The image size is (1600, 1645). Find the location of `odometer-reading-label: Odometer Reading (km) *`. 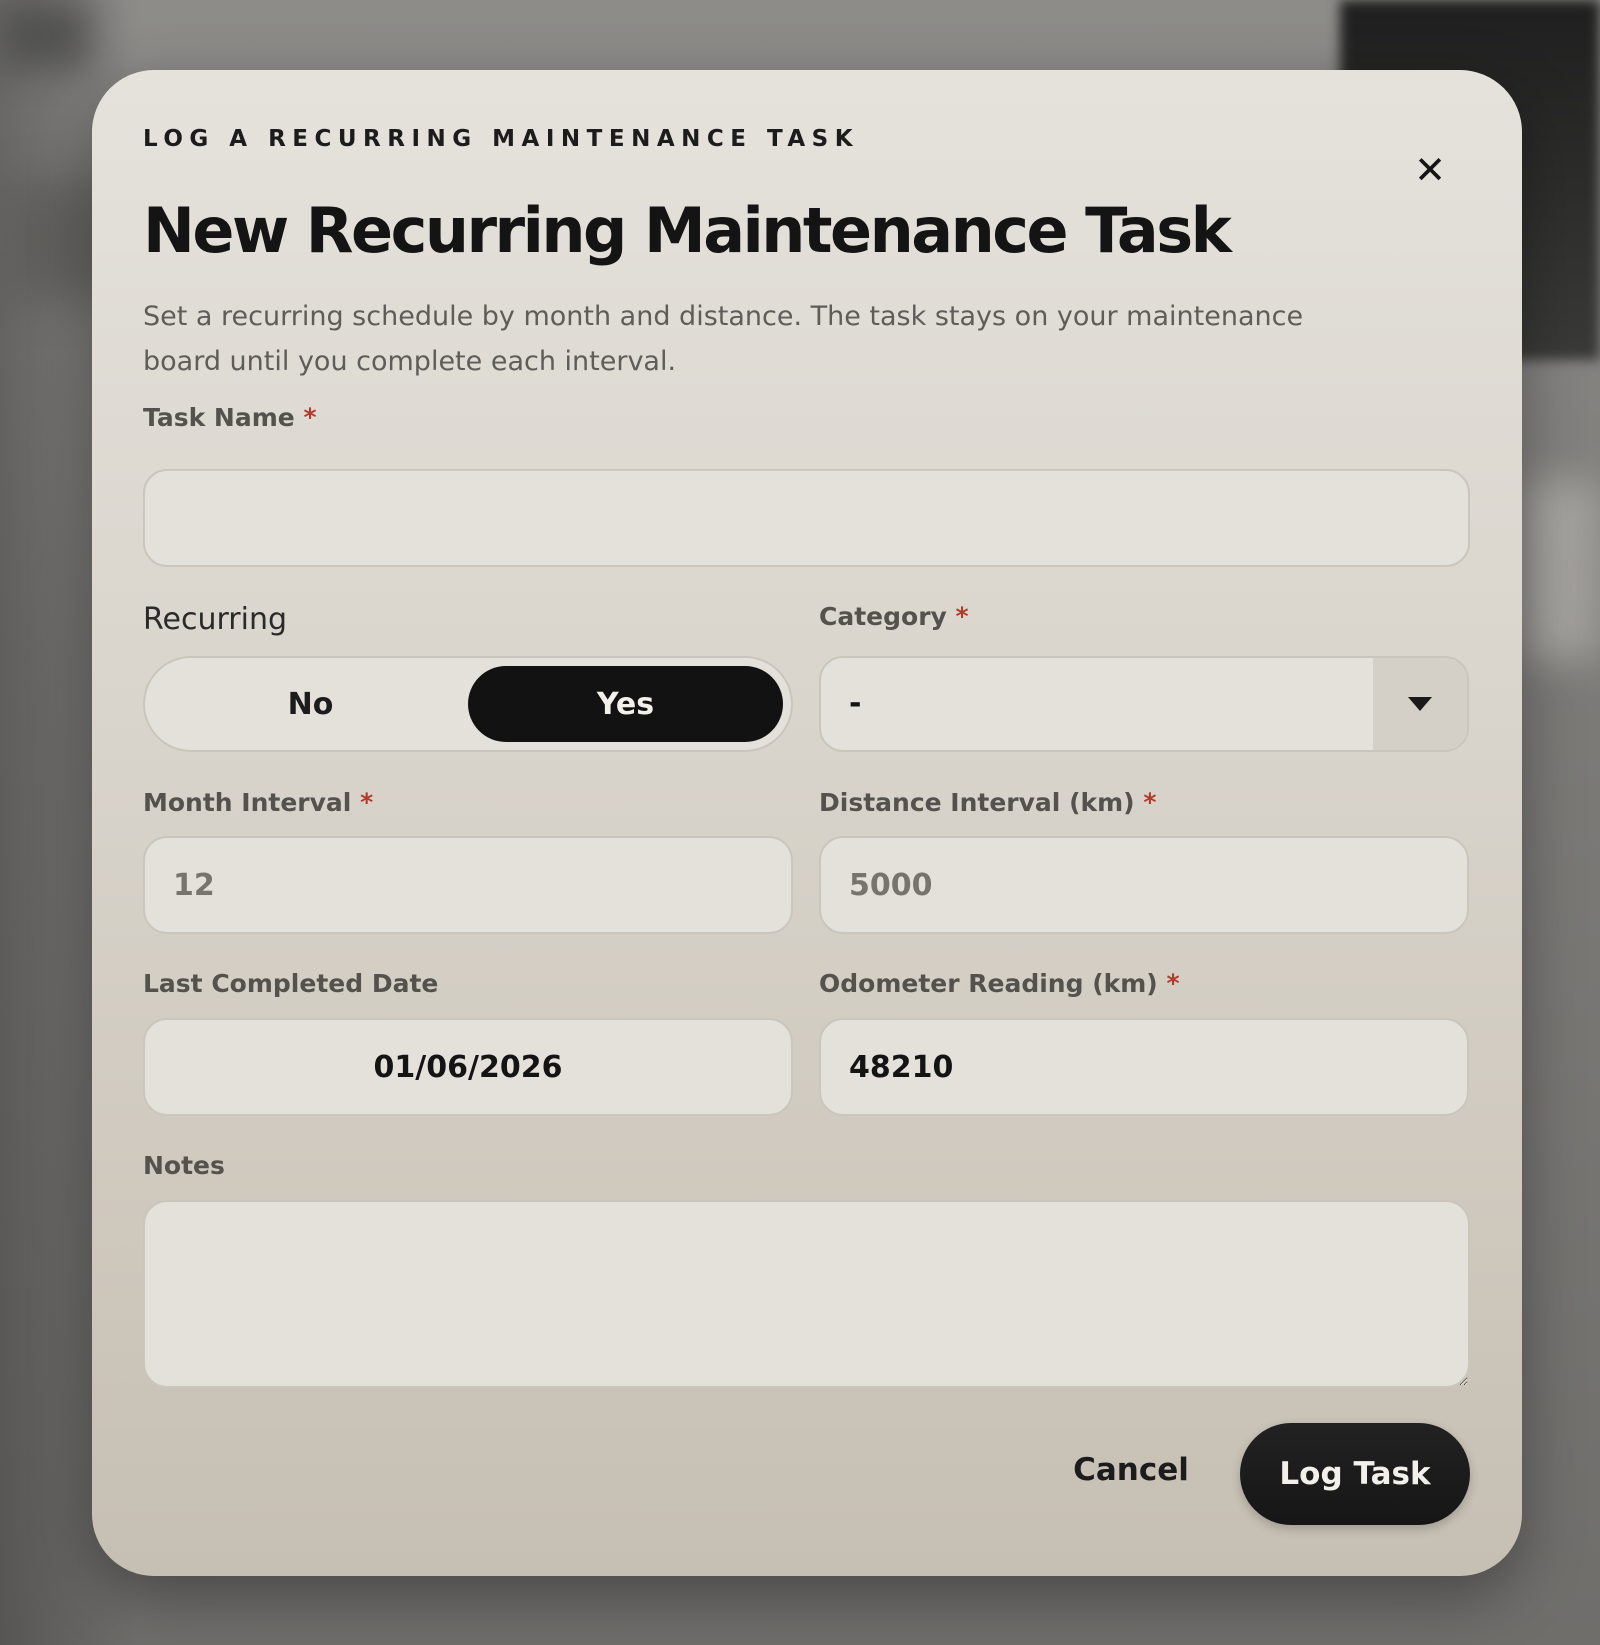

odometer-reading-label: Odometer Reading (km) * is located at coordinates (999, 983).